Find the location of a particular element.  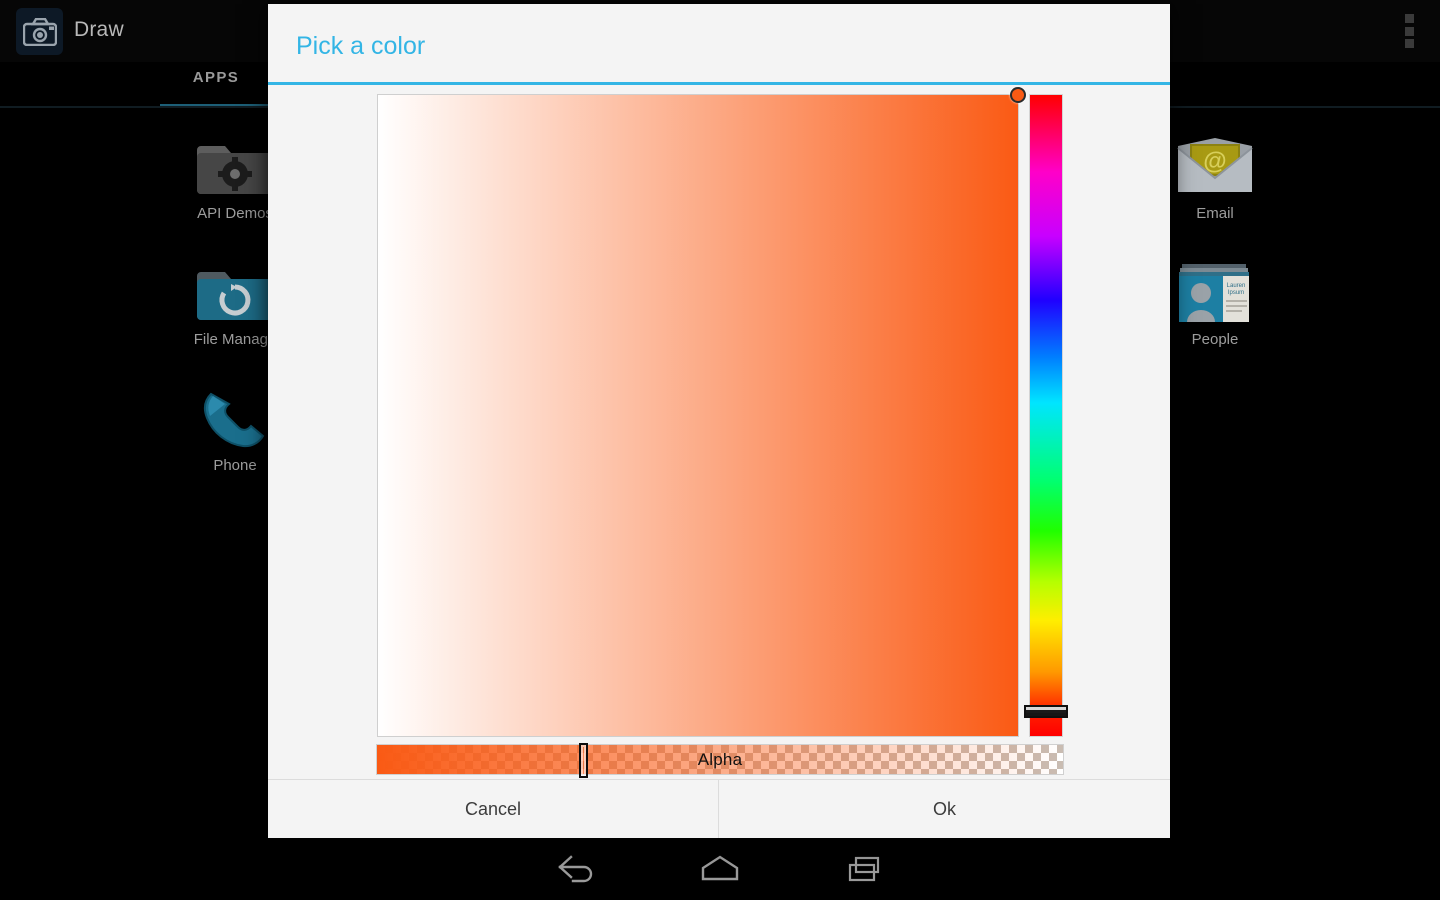

app-title: Draw is located at coordinates (99, 29).